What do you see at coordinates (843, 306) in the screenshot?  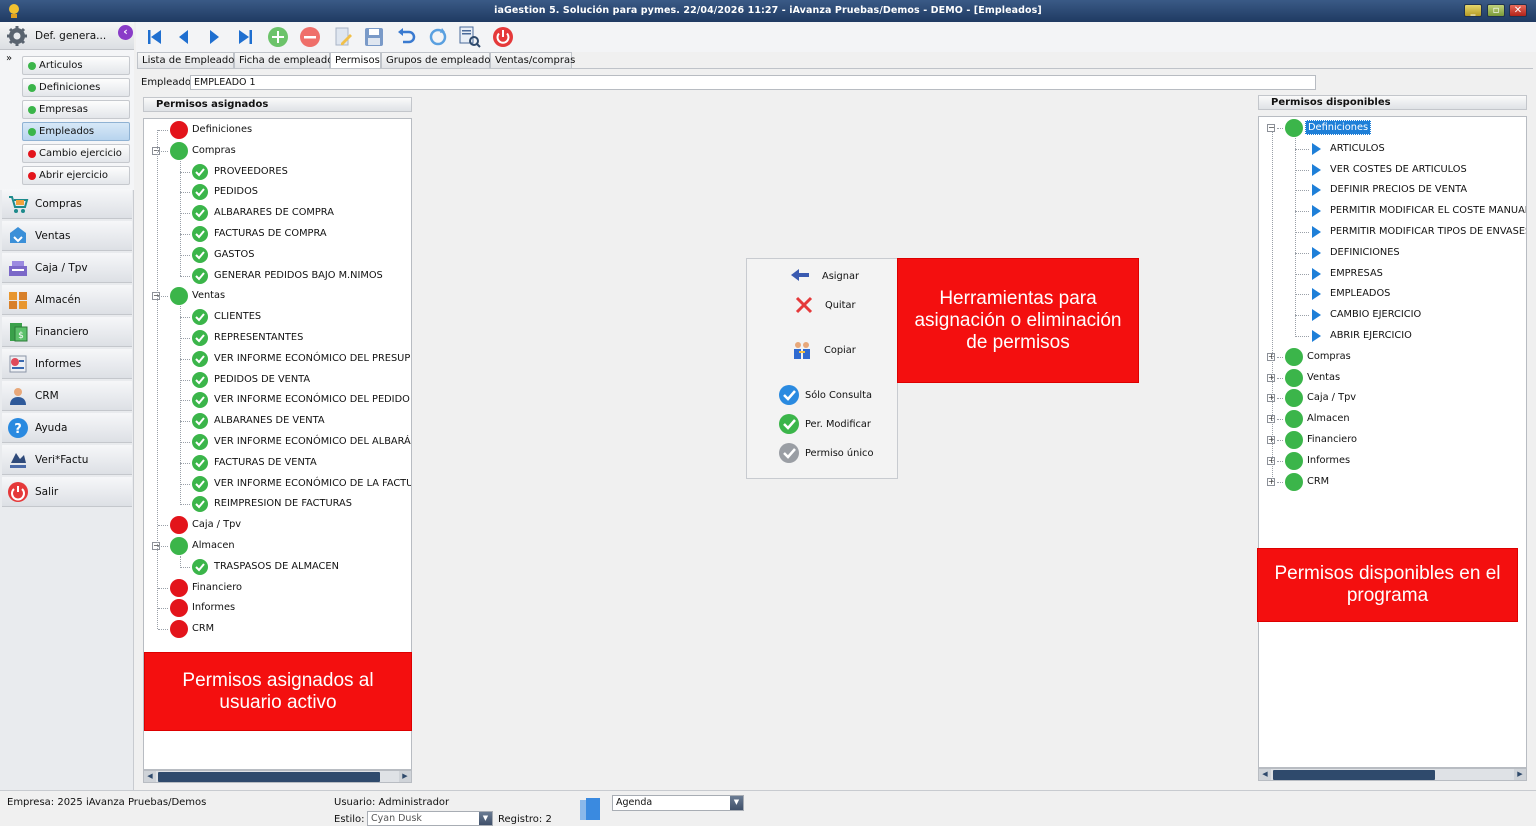 I see `remove-button: Quitar` at bounding box center [843, 306].